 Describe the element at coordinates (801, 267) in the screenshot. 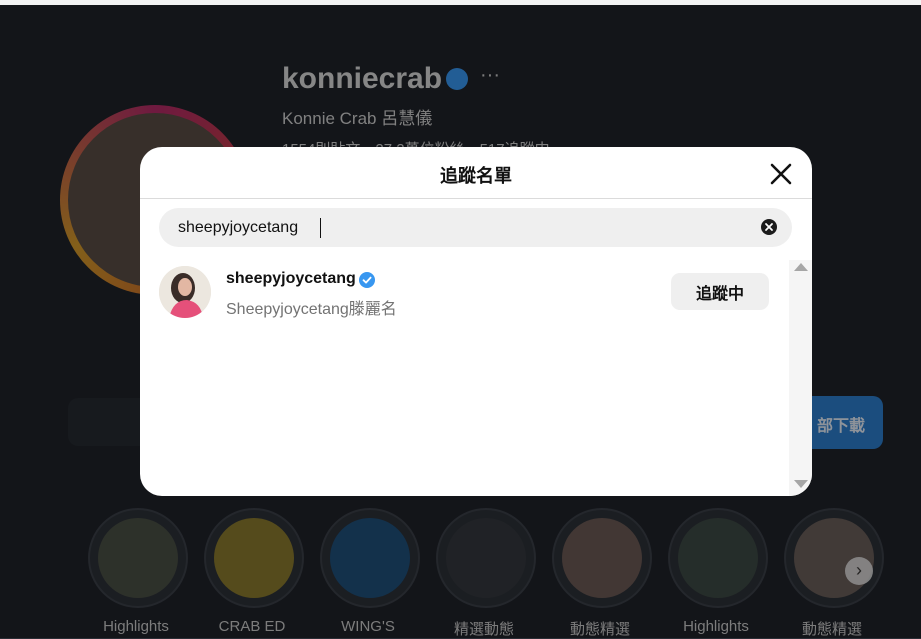

I see `scroll-up-arrow-icon` at that location.